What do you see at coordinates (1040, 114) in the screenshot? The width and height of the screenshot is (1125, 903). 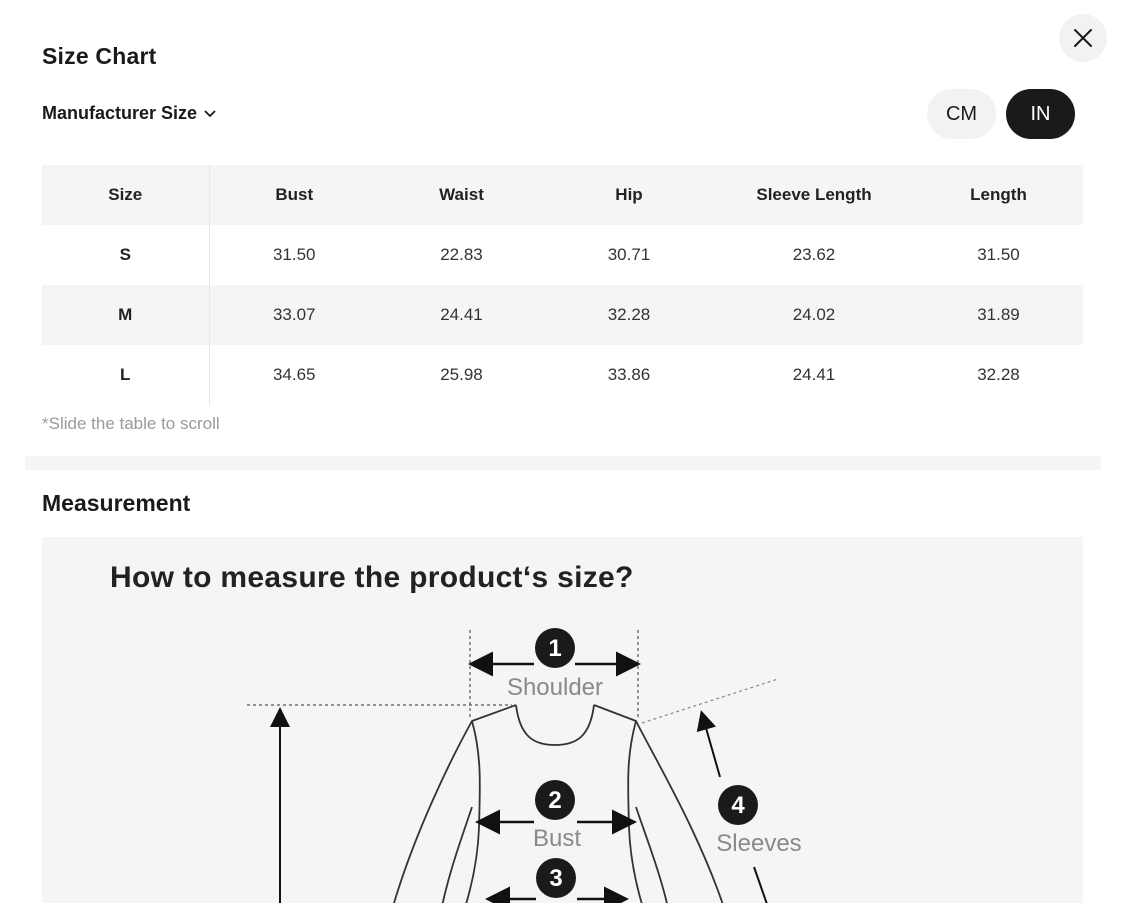 I see `unit-in-button: IN` at bounding box center [1040, 114].